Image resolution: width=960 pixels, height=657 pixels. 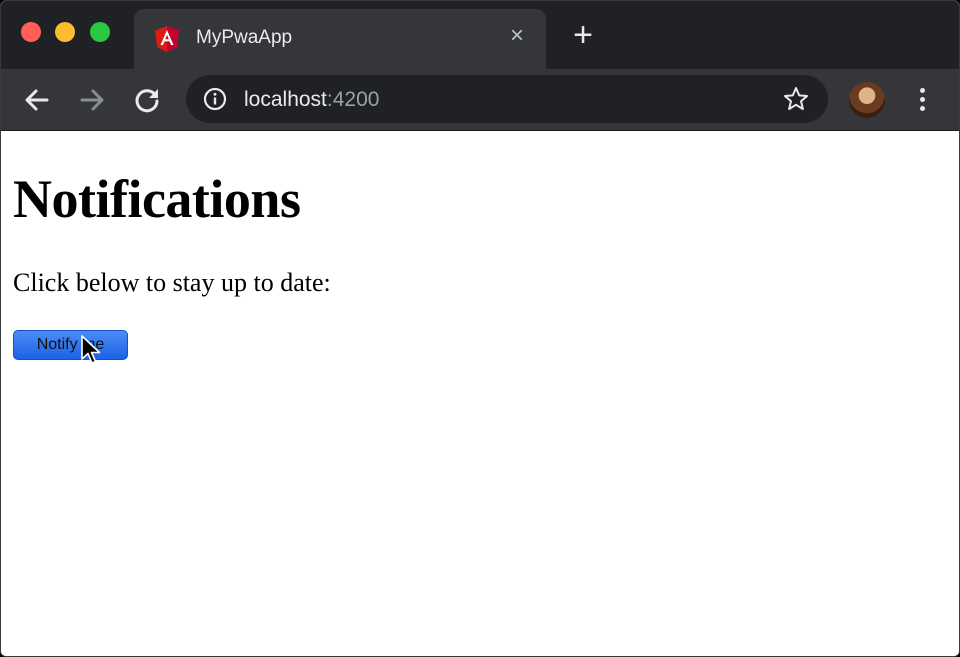 What do you see at coordinates (507, 99) in the screenshot?
I see `address-bar: localhost:4200` at bounding box center [507, 99].